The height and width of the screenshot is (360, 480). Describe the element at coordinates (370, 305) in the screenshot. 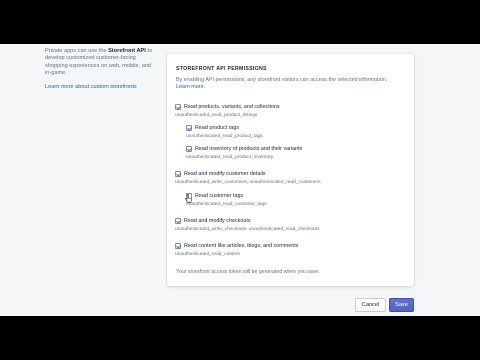

I see `cancel-button: Cancel` at that location.